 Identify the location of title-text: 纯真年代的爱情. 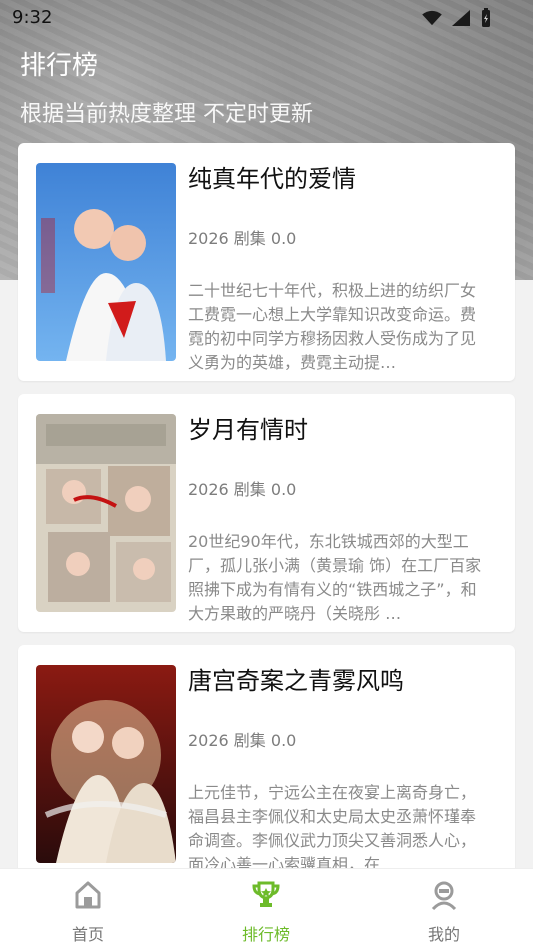
(272, 179).